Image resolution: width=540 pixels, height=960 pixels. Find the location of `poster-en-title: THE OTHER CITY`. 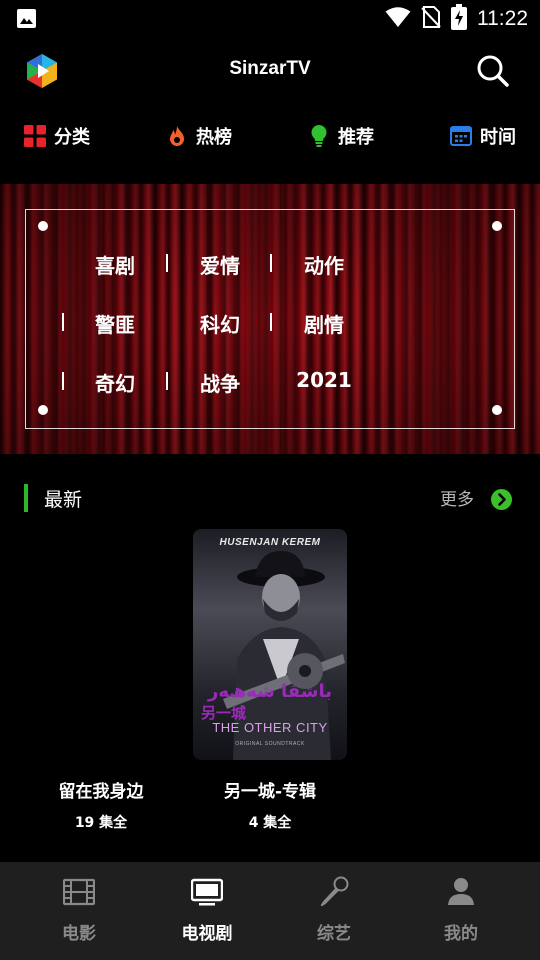

poster-en-title: THE OTHER CITY is located at coordinates (270, 727).